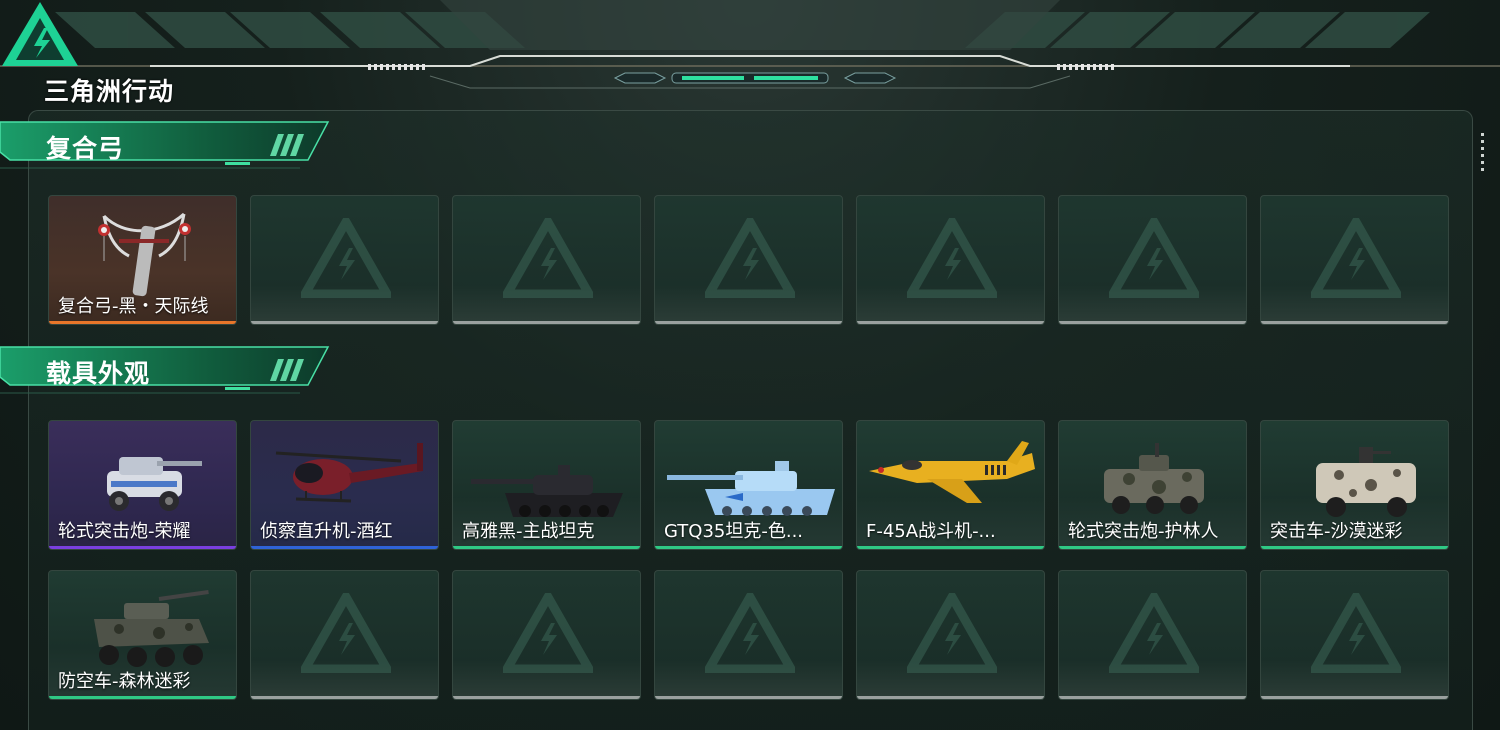 This screenshot has height=730, width=1500. I want to click on item-name: 轮式突击炮-护林人, so click(1143, 531).